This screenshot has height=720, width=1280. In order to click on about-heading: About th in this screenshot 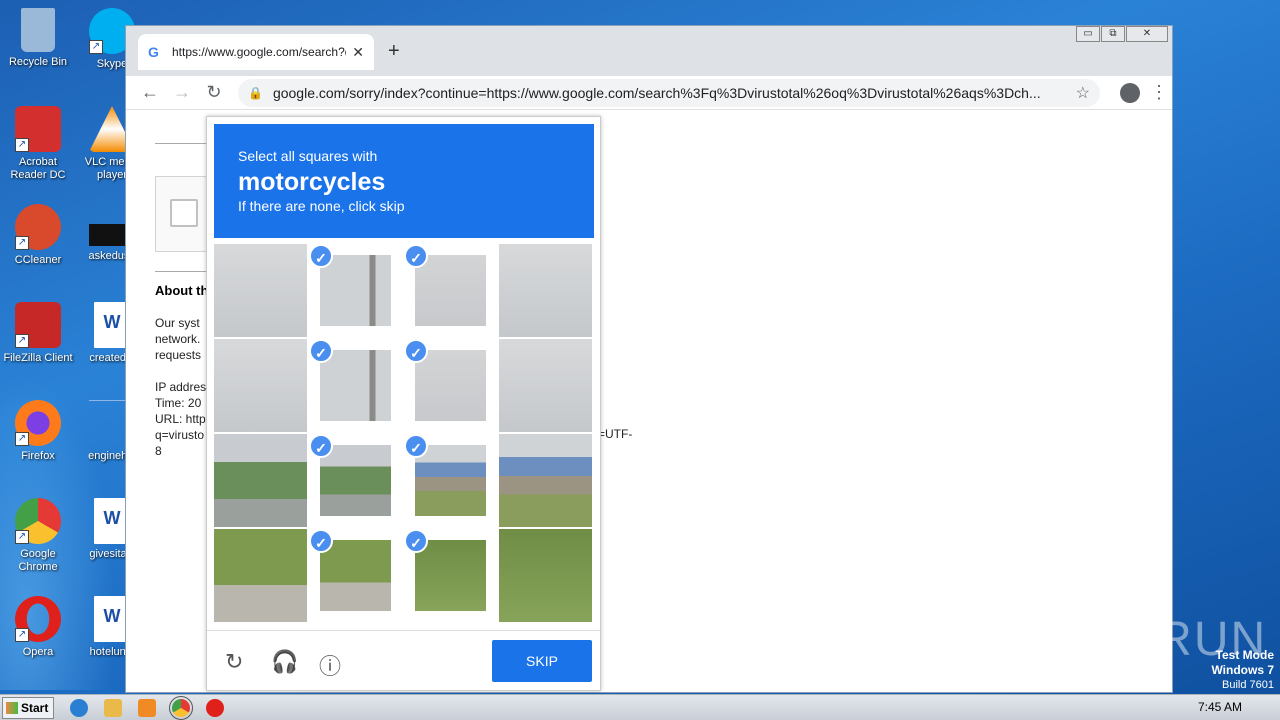, I will do `click(182, 290)`.